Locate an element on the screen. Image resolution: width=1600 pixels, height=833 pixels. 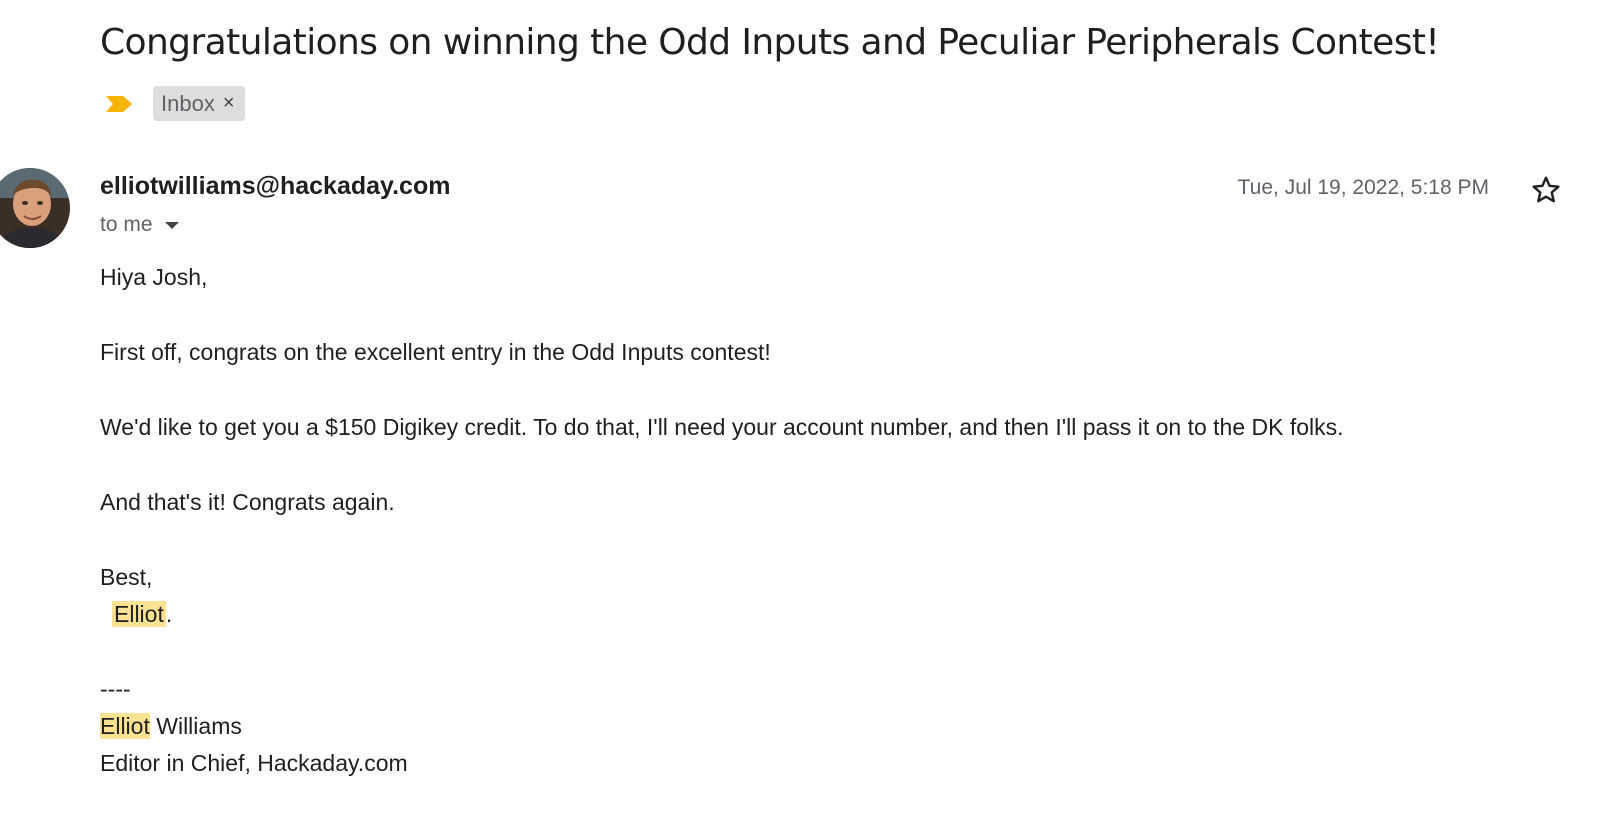
star-outline-icon is located at coordinates (1546, 190).